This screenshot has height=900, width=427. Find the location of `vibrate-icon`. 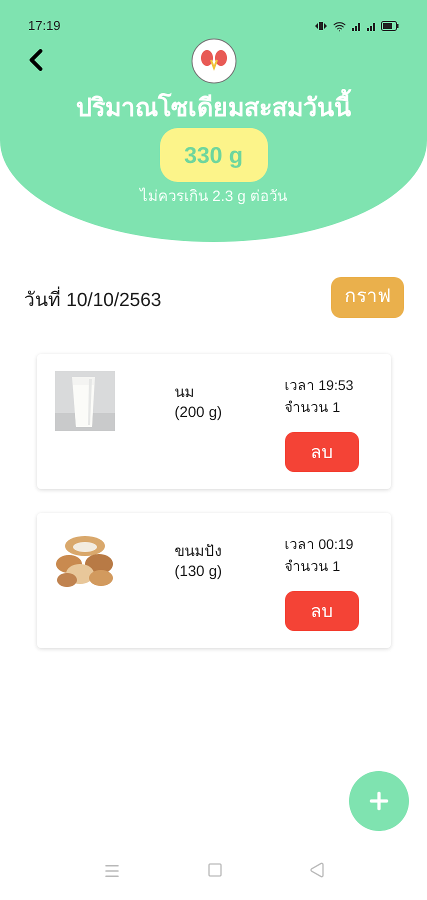

vibrate-icon is located at coordinates (321, 26).